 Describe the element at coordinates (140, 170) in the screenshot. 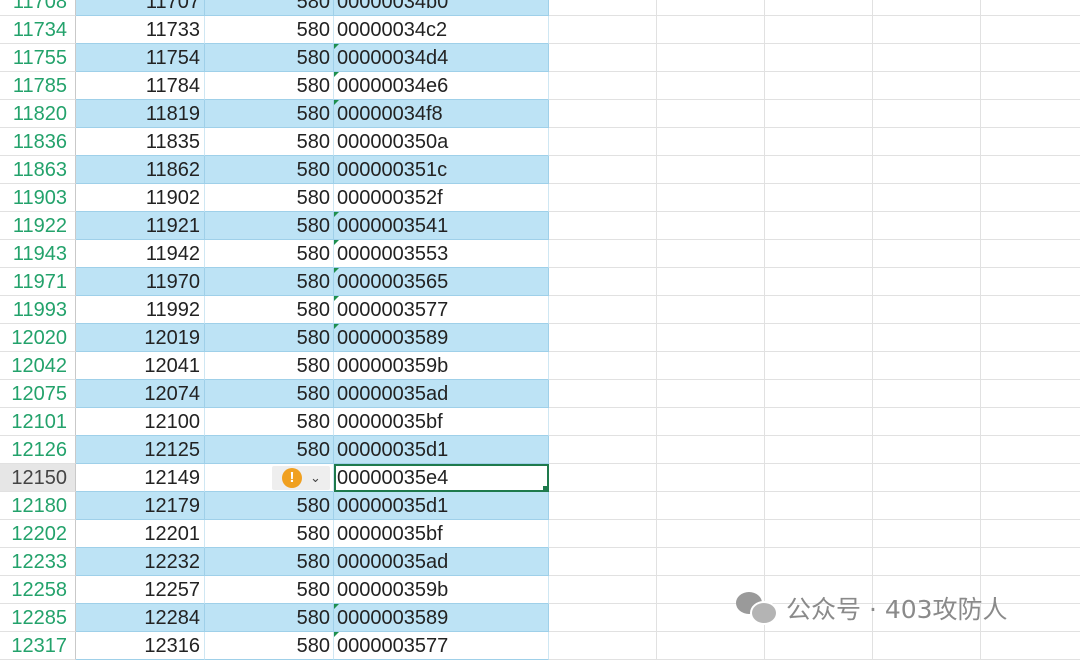

I see `cell-id: 11862` at that location.